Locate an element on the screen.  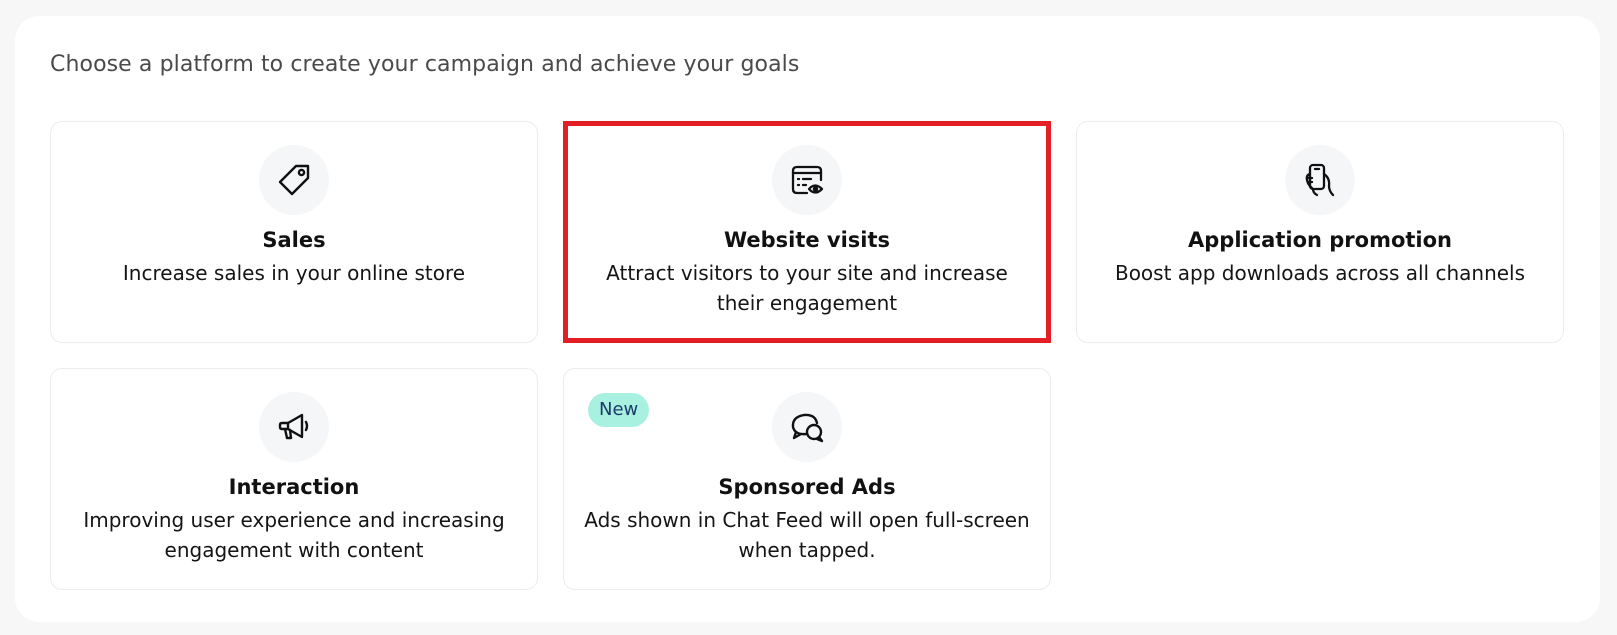
card-title: Website visits is located at coordinates (807, 240).